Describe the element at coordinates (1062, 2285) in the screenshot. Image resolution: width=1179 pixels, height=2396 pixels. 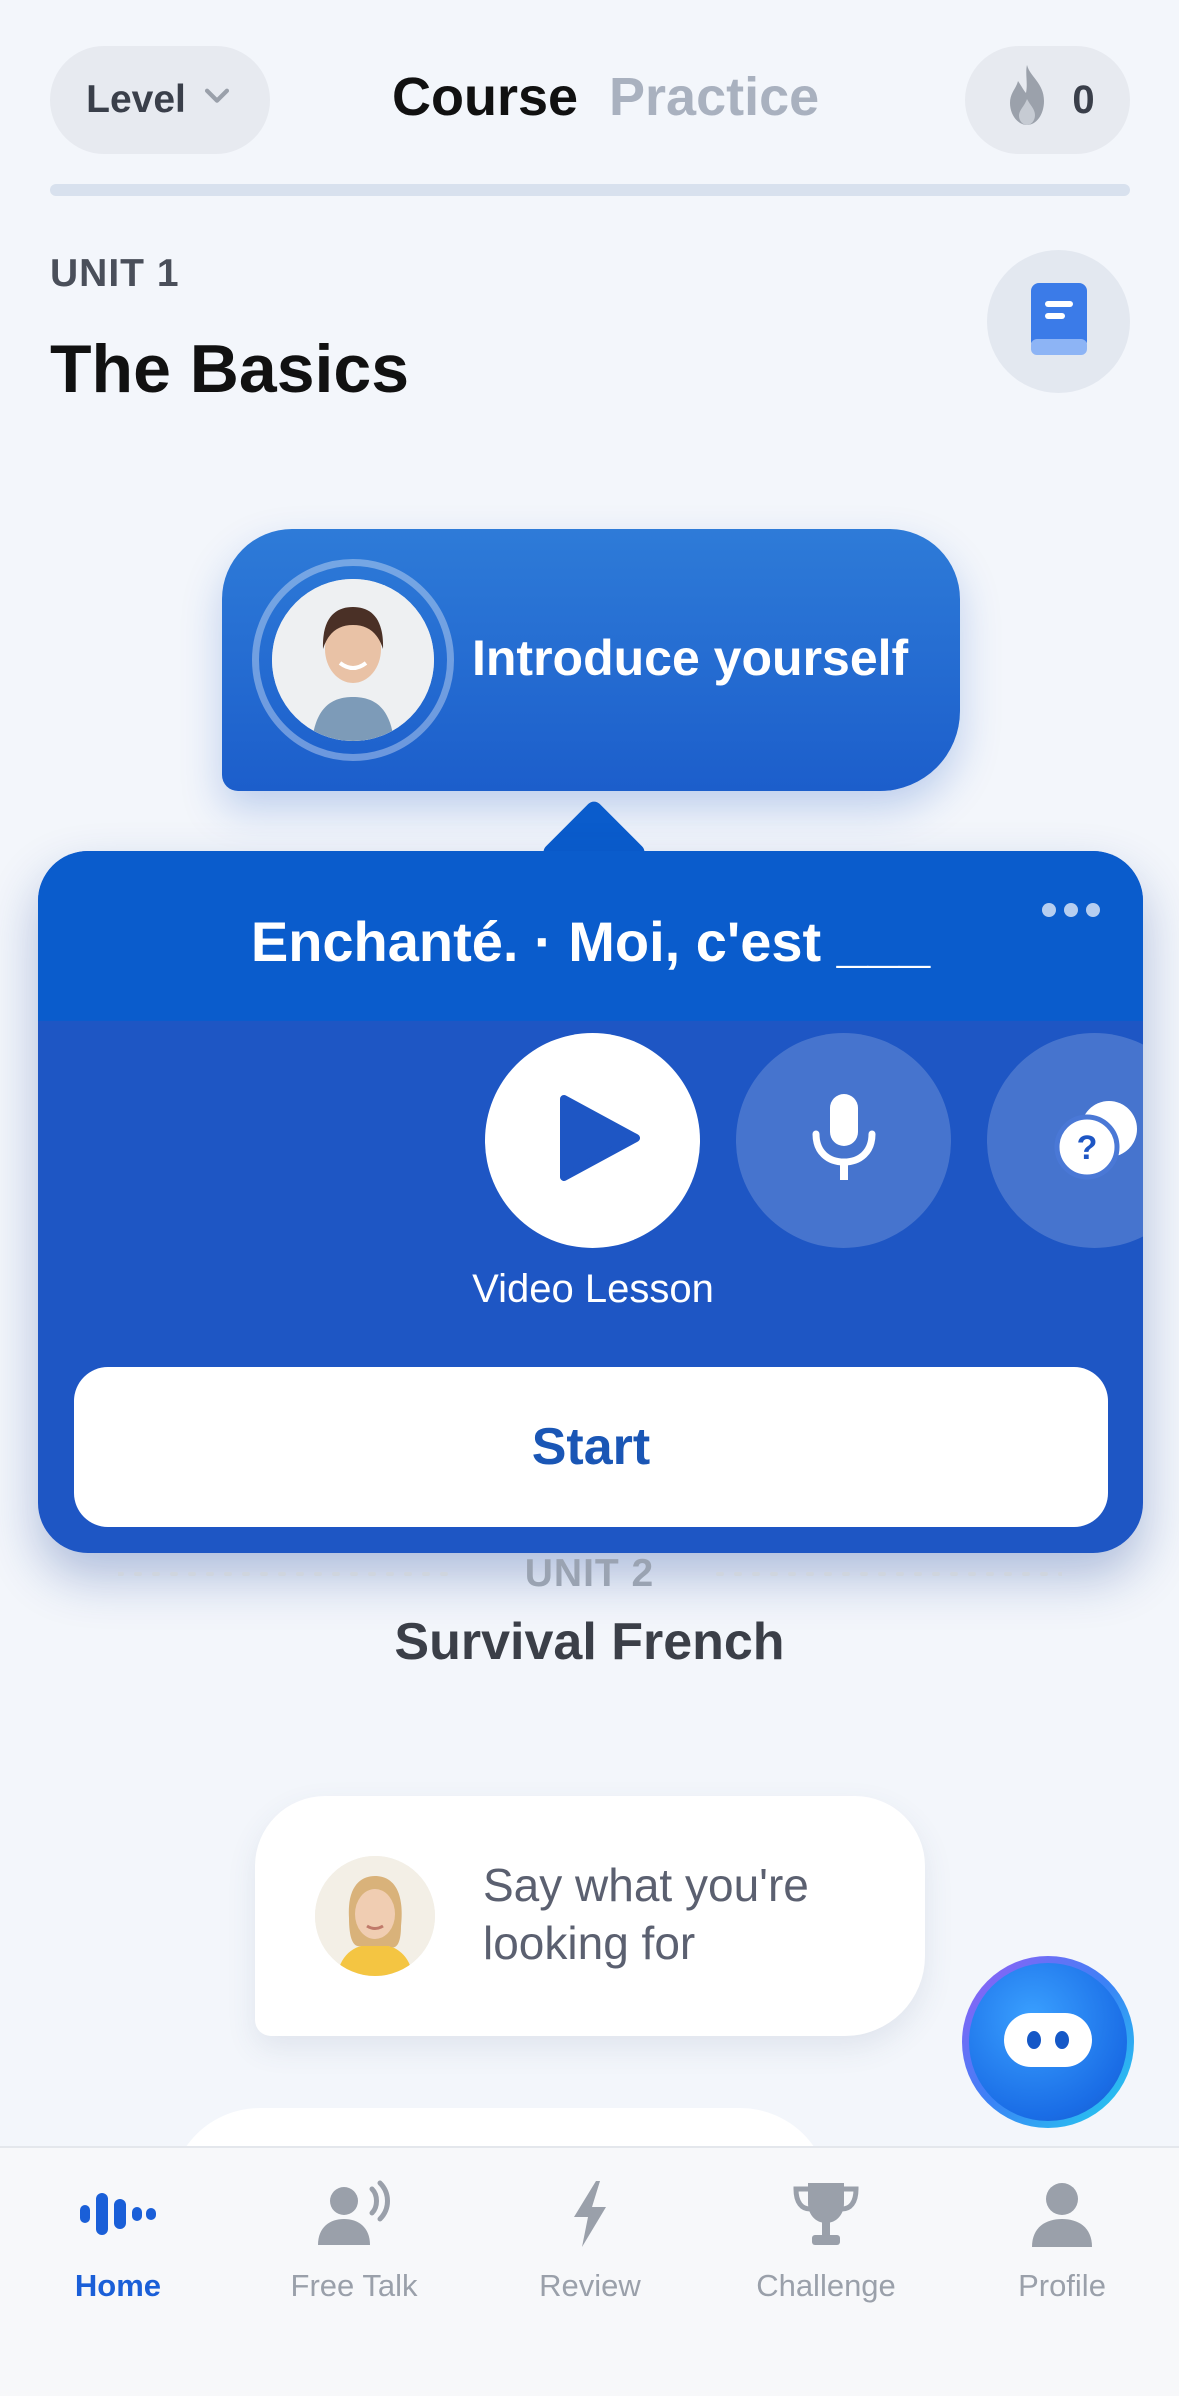
I see `nav-label: Profile` at that location.